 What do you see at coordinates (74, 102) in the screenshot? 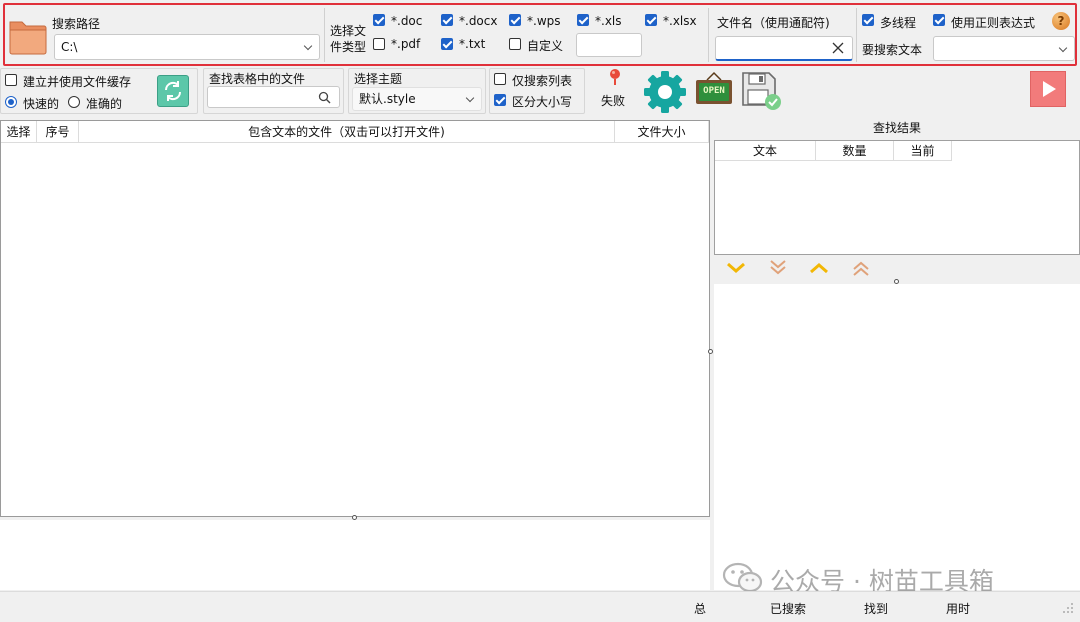
I see `accurate-radio` at bounding box center [74, 102].